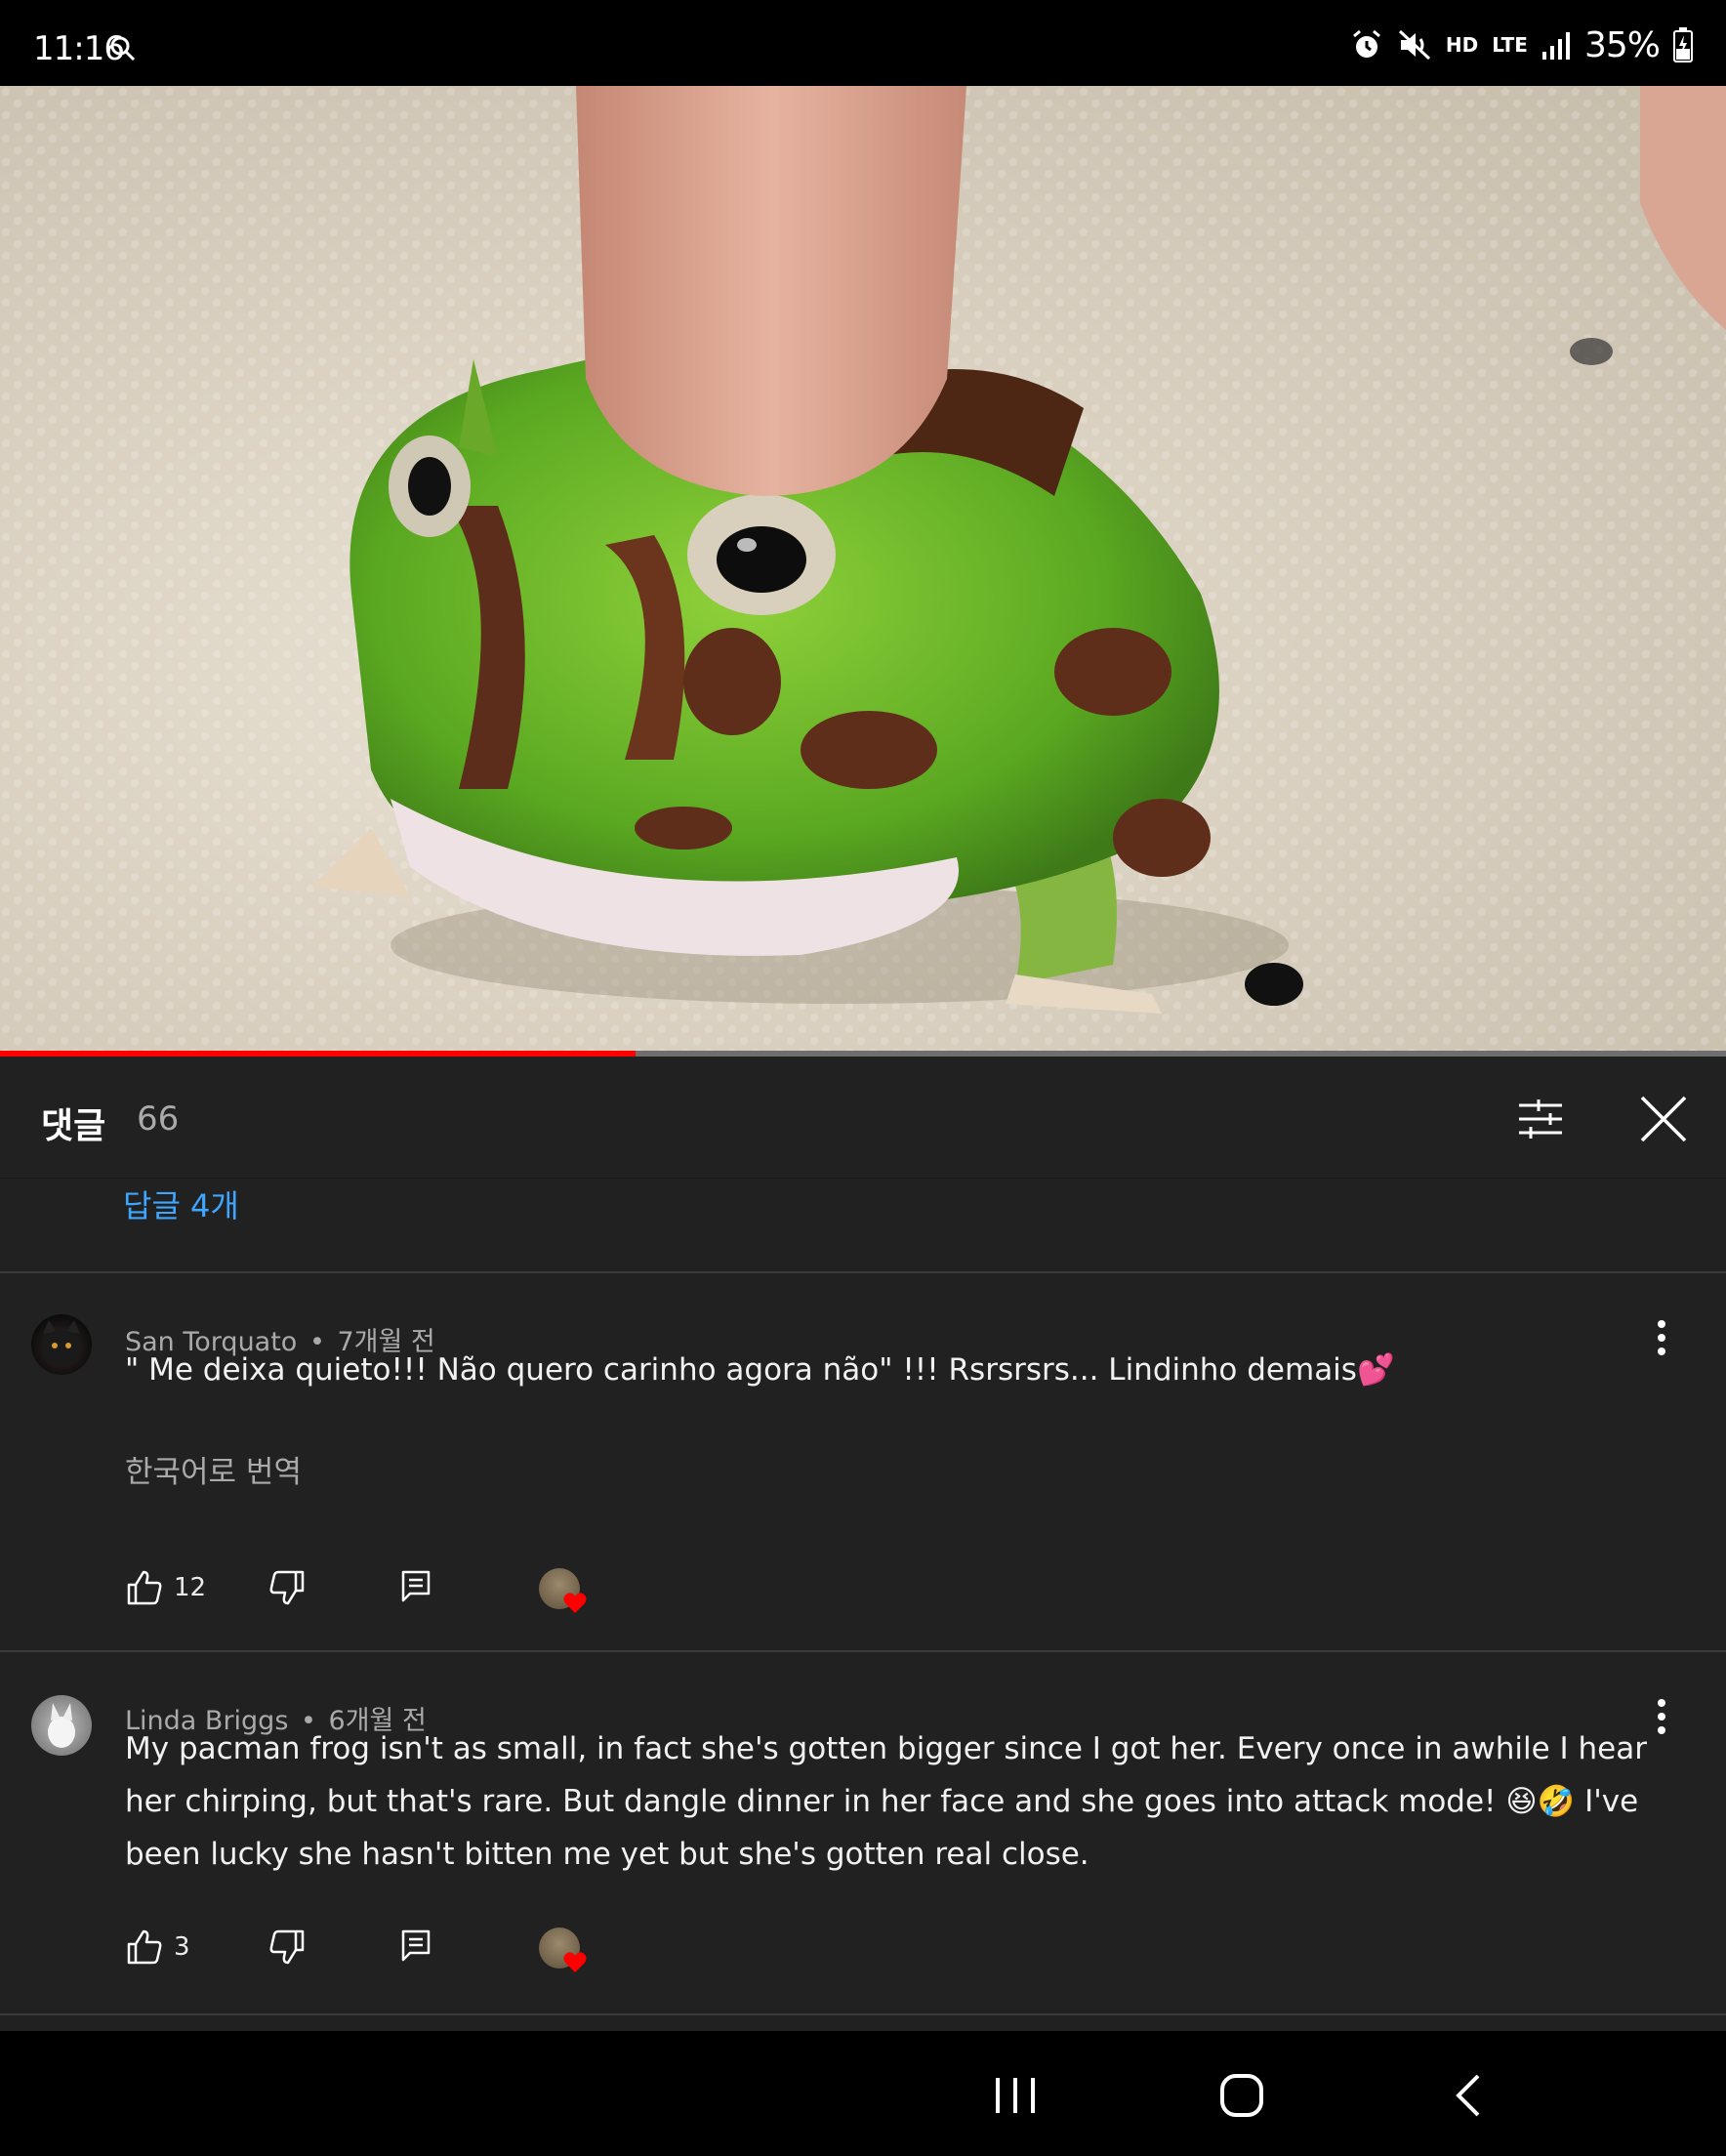  What do you see at coordinates (213, 1469) in the screenshot?
I see `translate-link: 한국어로 번역` at bounding box center [213, 1469].